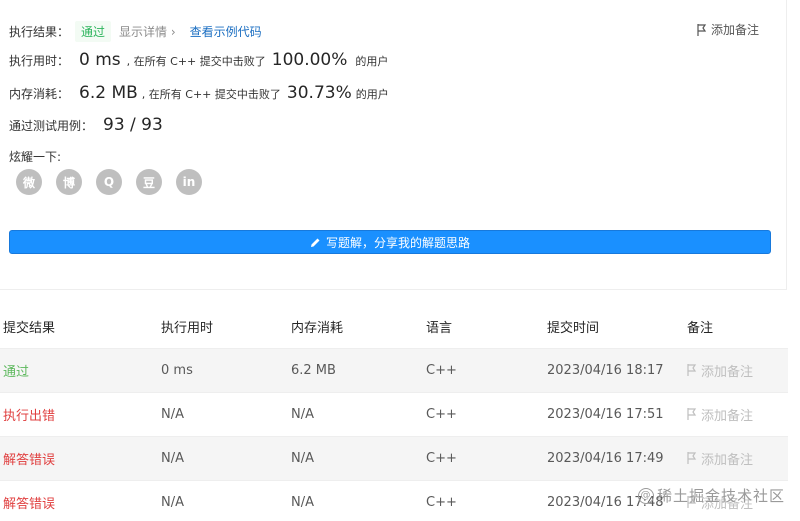  What do you see at coordinates (645, 495) in the screenshot?
I see `juejin-logo-icon: @` at bounding box center [645, 495].